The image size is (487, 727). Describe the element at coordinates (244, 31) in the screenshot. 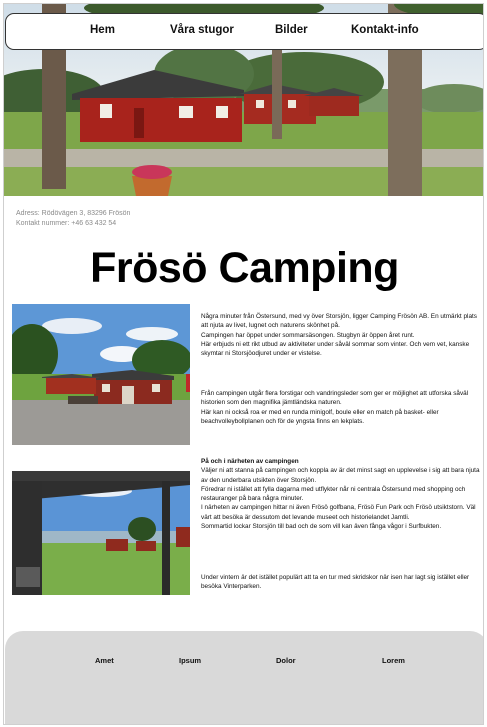

I see `top-navigation: Hem Våra stugor Bilder Kontakt-info` at that location.